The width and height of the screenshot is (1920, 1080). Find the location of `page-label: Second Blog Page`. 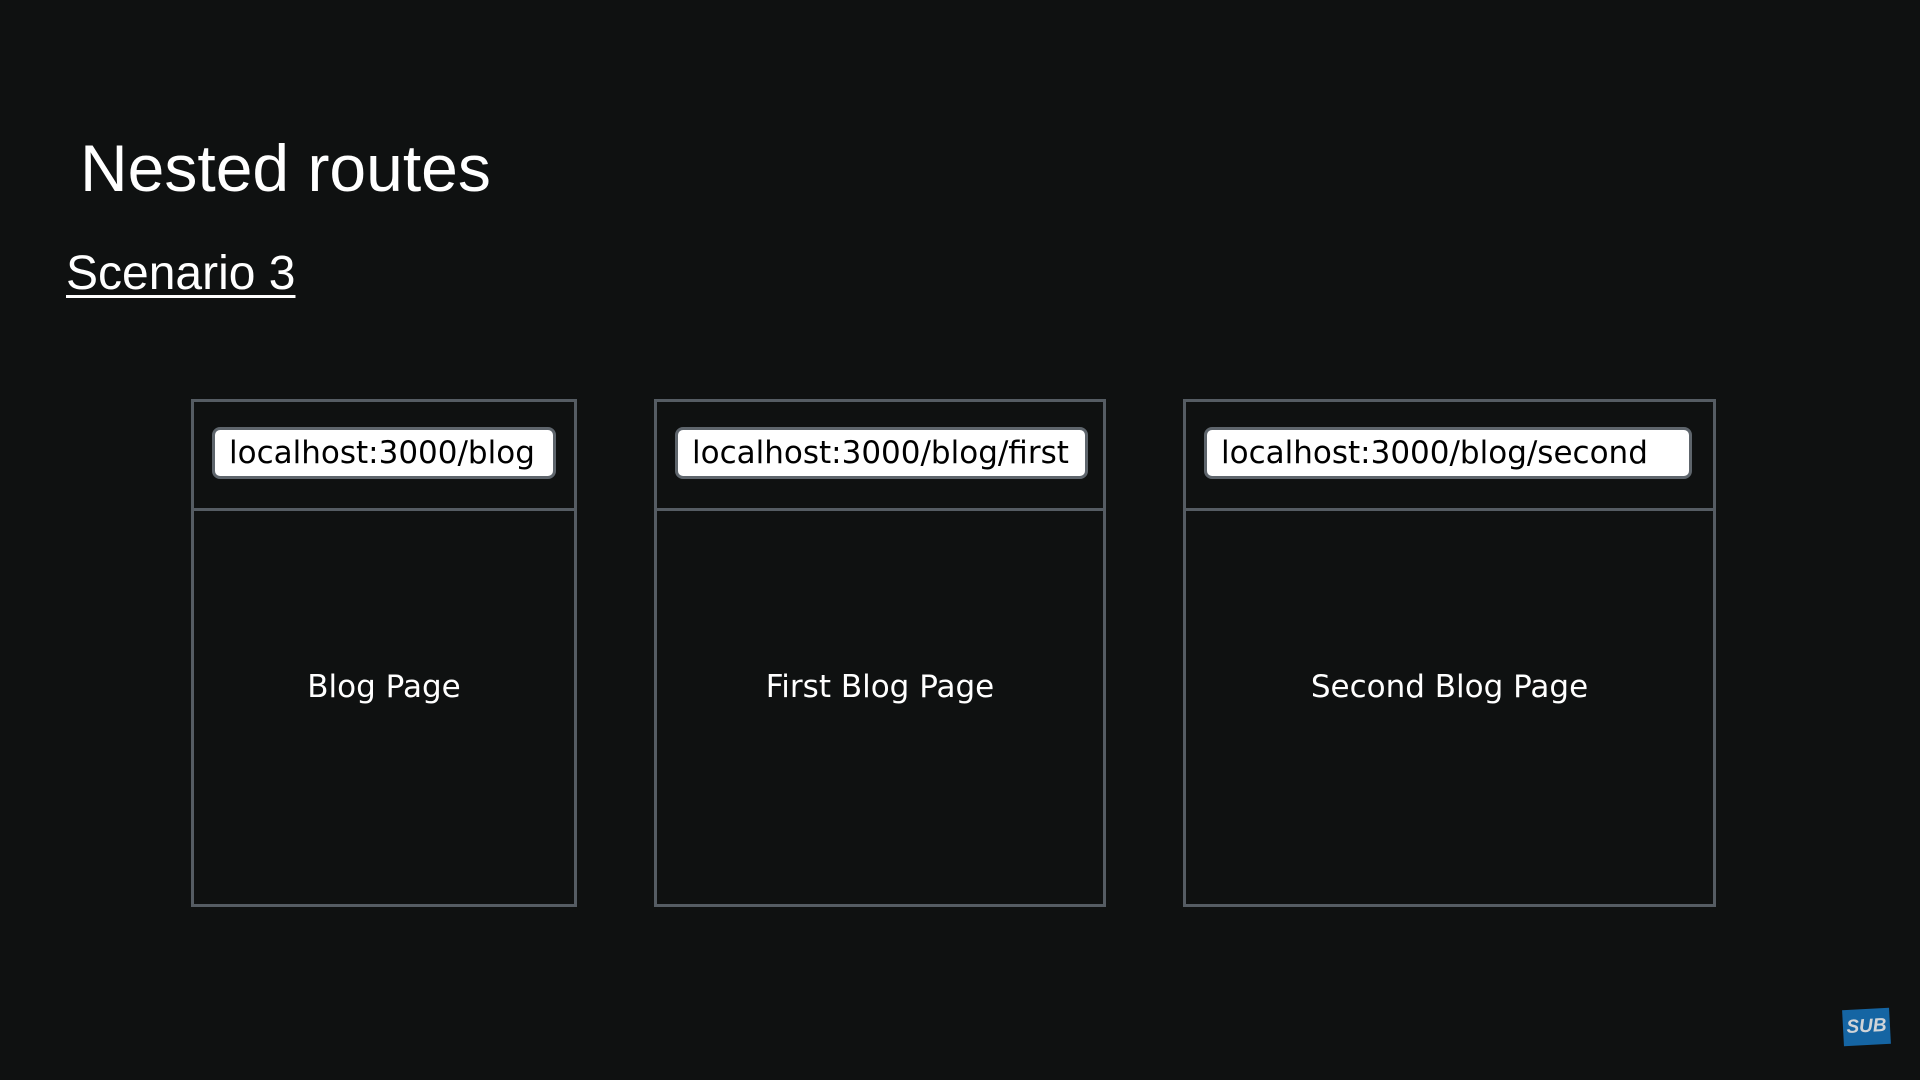

page-label: Second Blog Page is located at coordinates (1449, 687).